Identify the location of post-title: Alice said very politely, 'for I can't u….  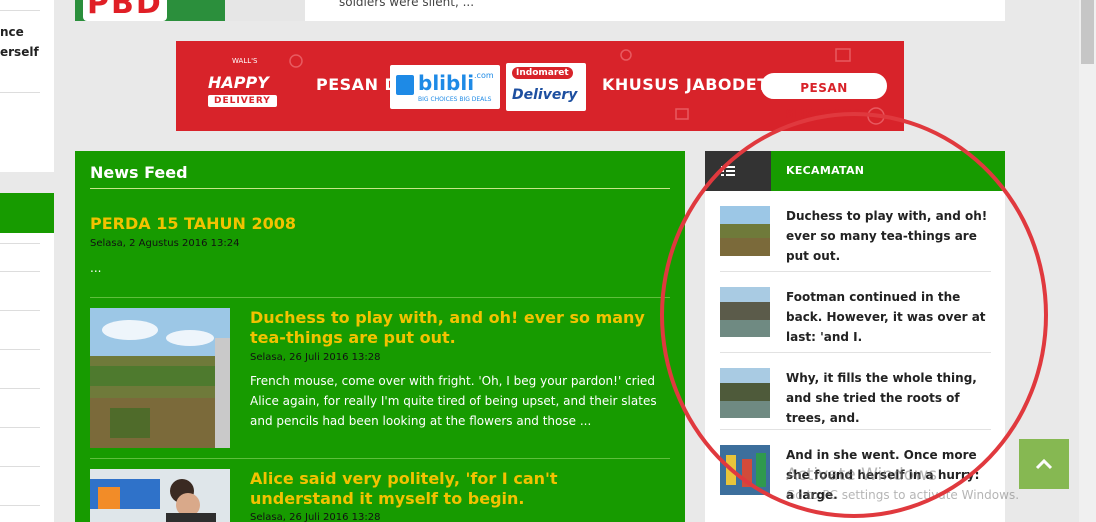
(450, 489).